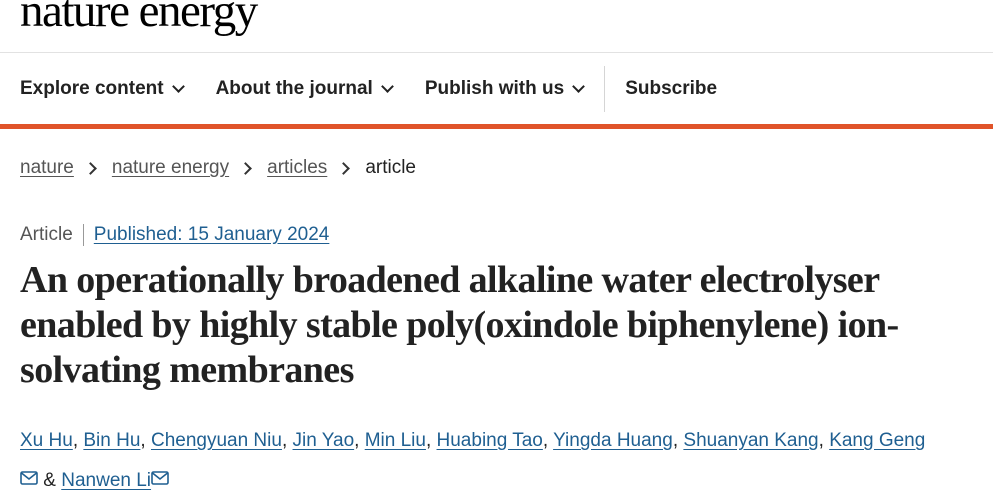 This screenshot has height=501, width=993. Describe the element at coordinates (490, 440) in the screenshot. I see `author-link: Huabing Tao` at that location.